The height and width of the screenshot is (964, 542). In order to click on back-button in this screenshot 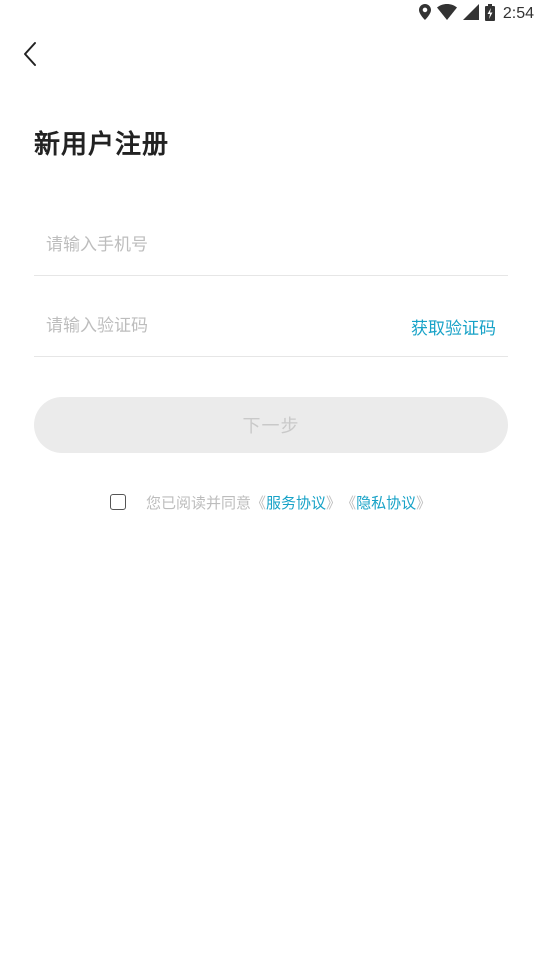, I will do `click(30, 56)`.